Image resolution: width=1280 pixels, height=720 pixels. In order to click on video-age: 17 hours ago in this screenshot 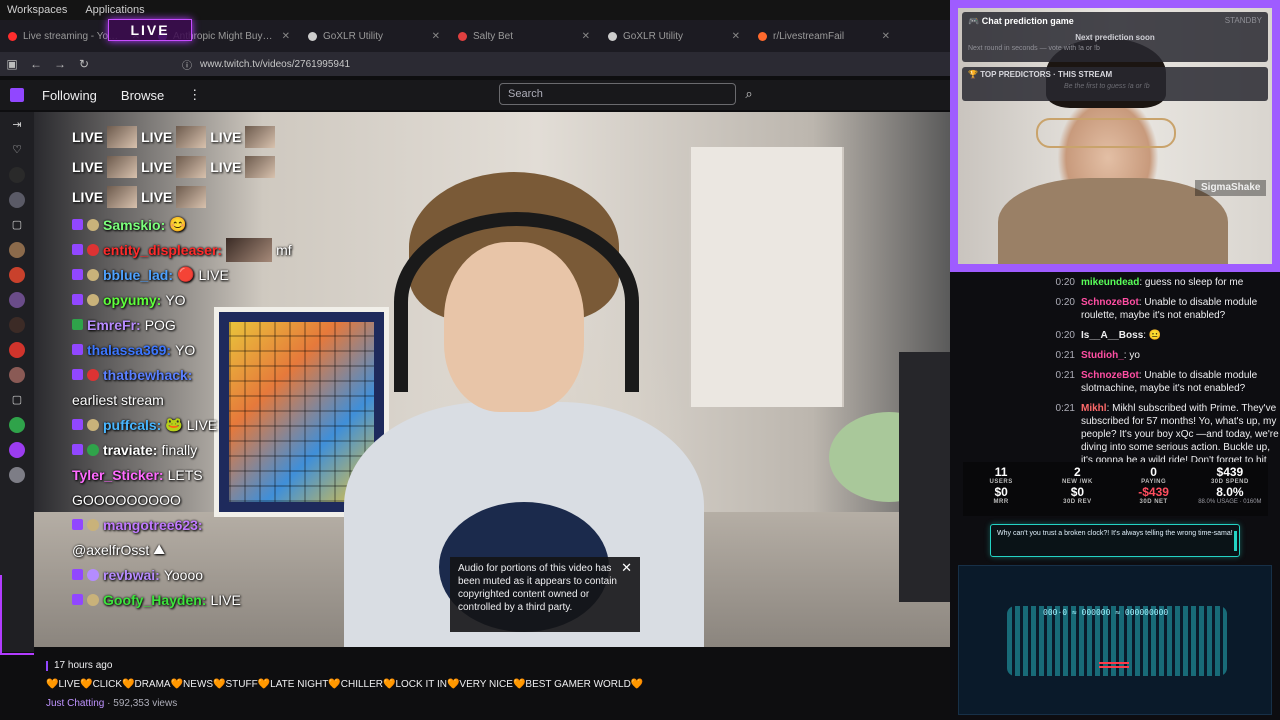, I will do `click(492, 665)`.